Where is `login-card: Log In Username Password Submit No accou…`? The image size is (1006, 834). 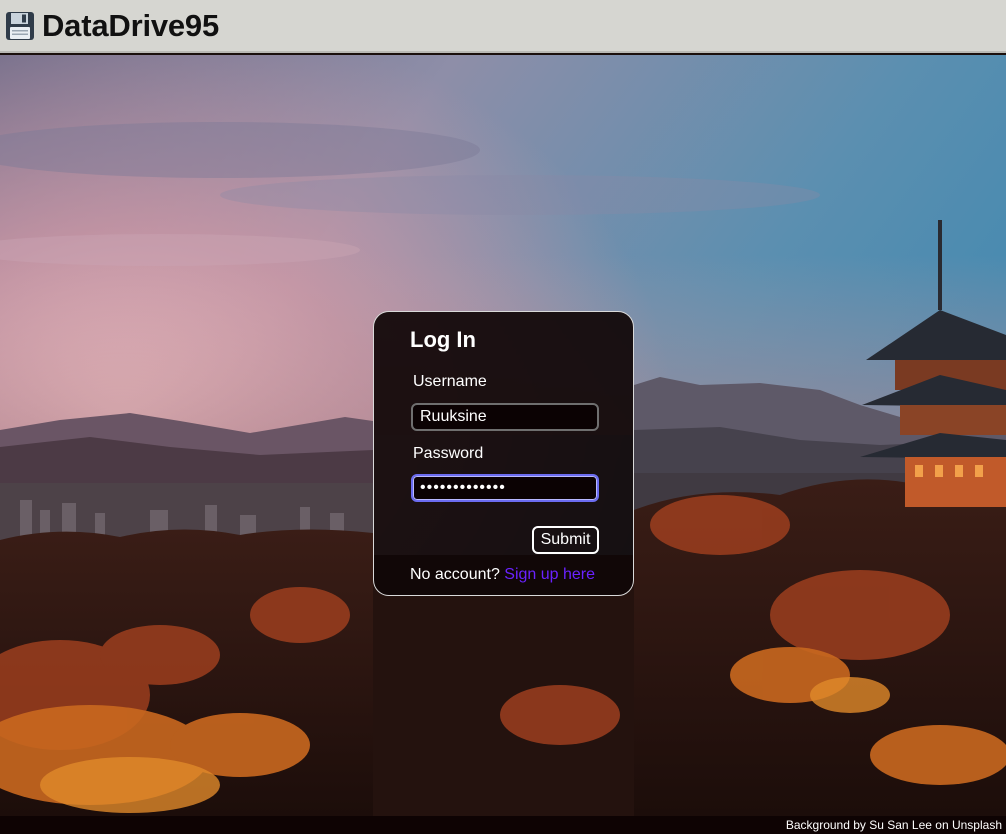 login-card: Log In Username Password Submit No accou… is located at coordinates (503, 453).